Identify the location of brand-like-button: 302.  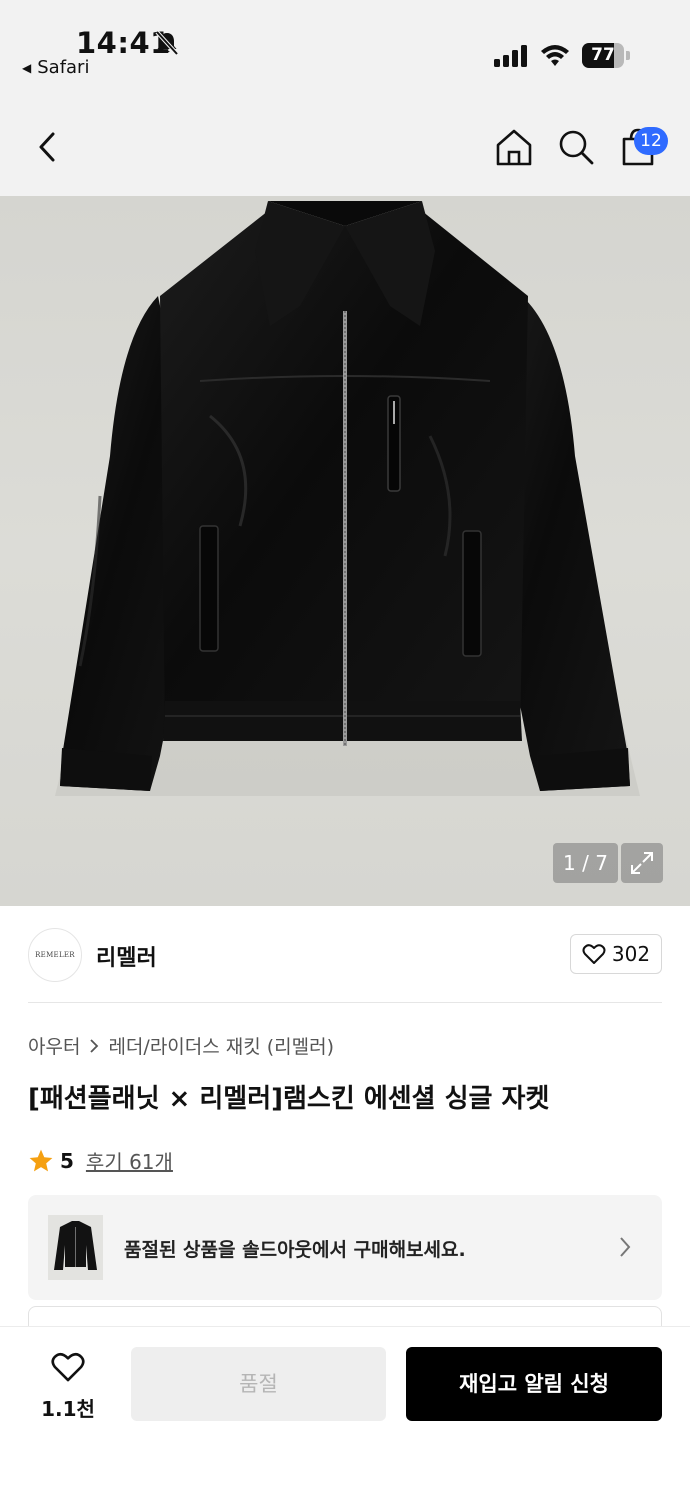
(616, 954).